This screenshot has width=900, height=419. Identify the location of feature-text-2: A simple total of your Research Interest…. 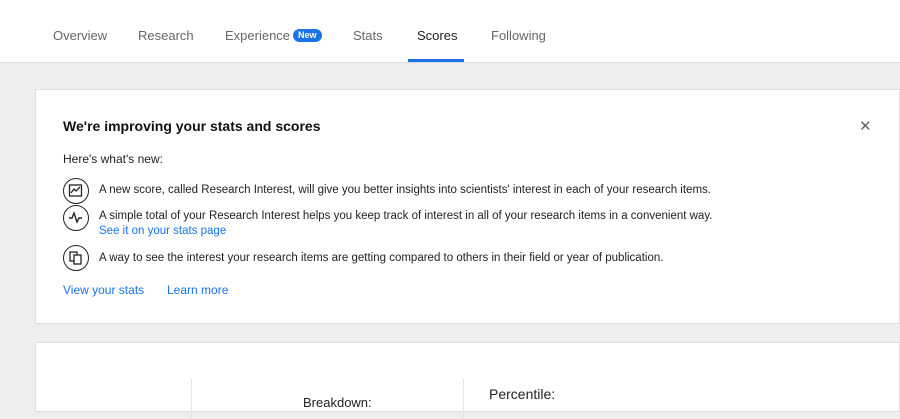
(406, 216).